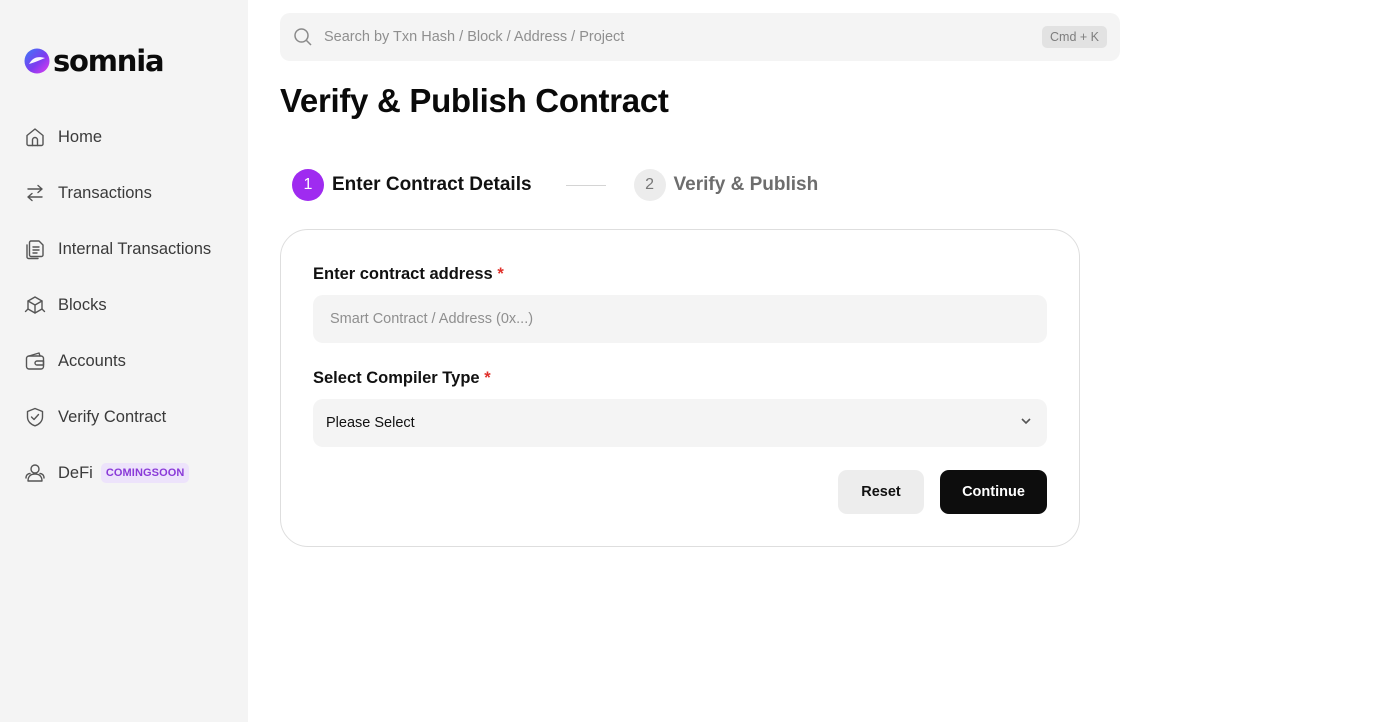 This screenshot has height=722, width=1400. Describe the element at coordinates (35, 137) in the screenshot. I see `home-icon` at that location.